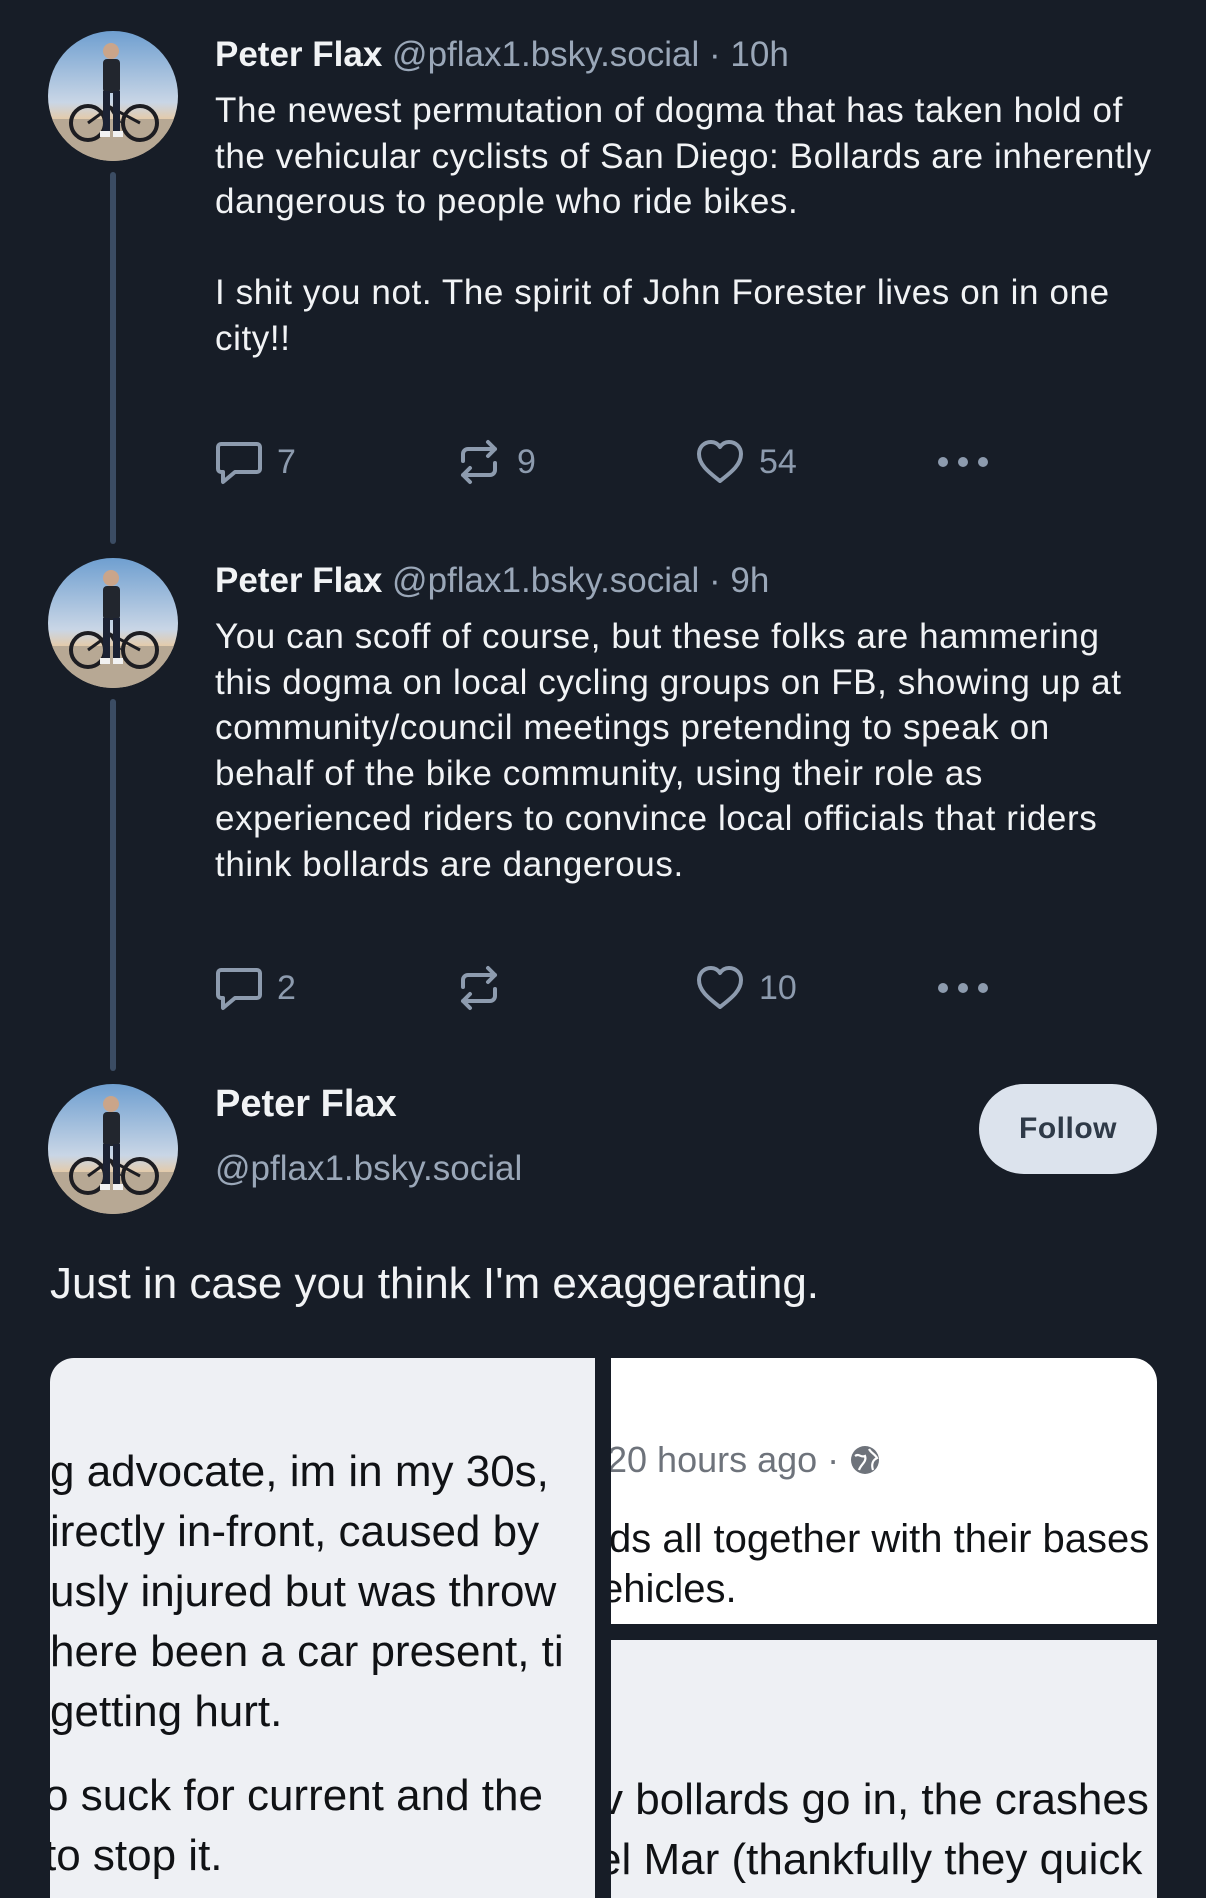  What do you see at coordinates (865, 1460) in the screenshot?
I see `globe-icon` at bounding box center [865, 1460].